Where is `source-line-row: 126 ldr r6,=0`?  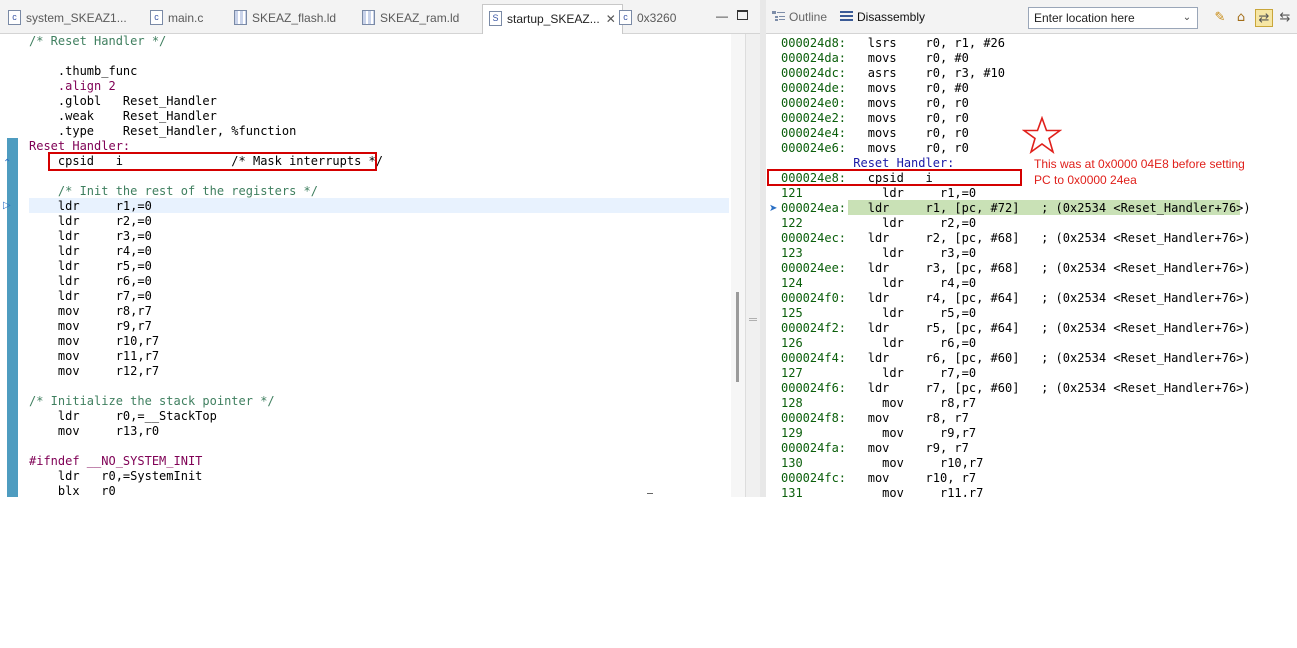 source-line-row: 126 ldr r6,=0 is located at coordinates (879, 343).